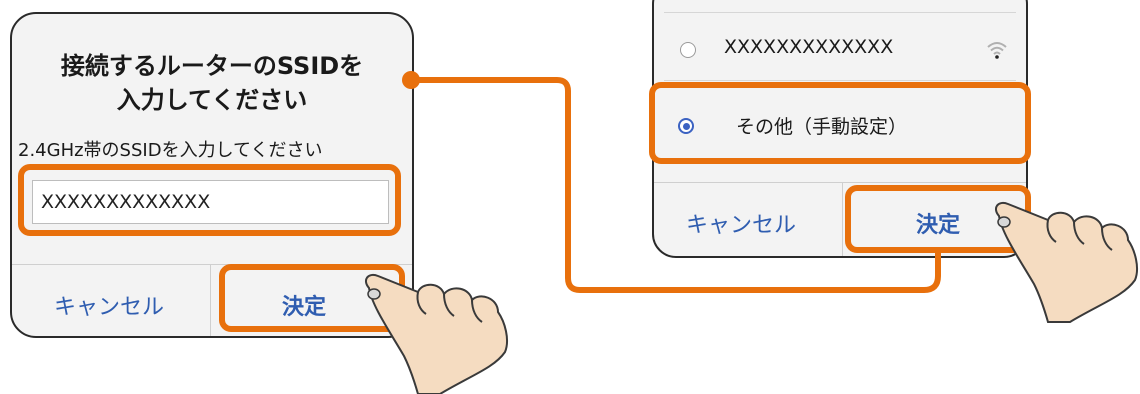 This screenshot has width=1140, height=394. I want to click on connector-dot, so click(411, 80).